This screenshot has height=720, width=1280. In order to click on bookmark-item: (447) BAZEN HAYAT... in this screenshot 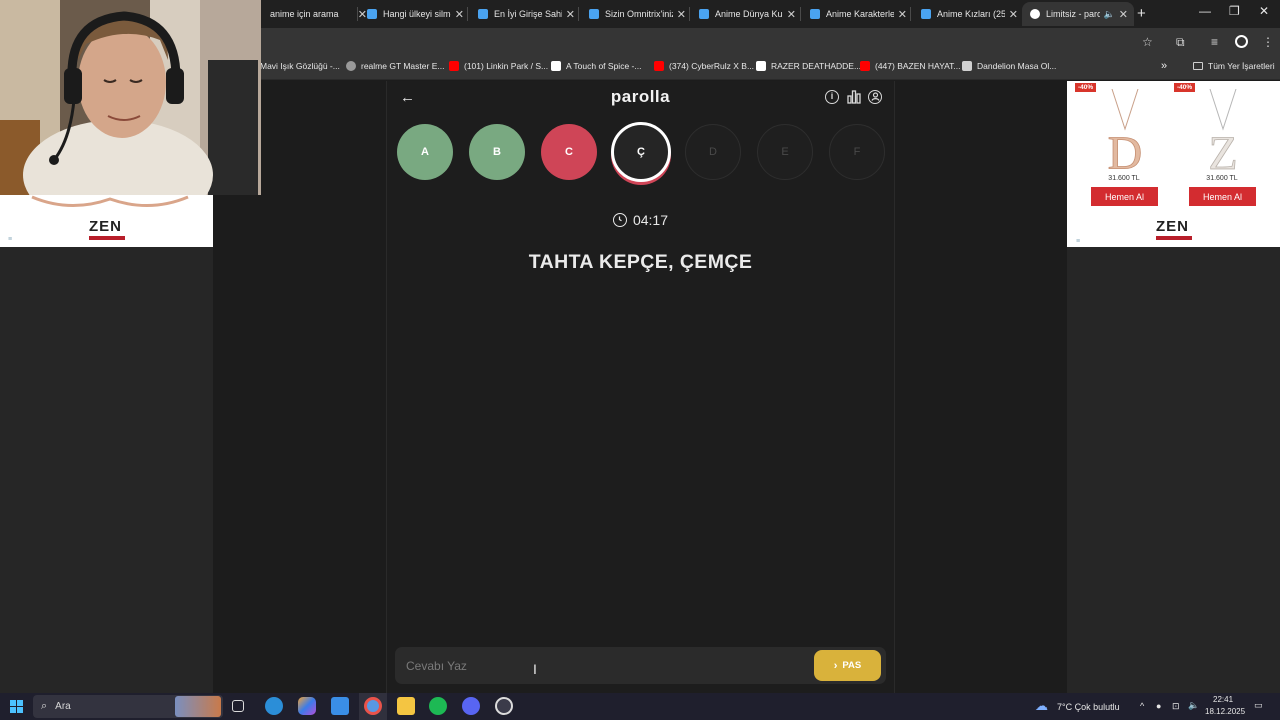, I will do `click(910, 66)`.